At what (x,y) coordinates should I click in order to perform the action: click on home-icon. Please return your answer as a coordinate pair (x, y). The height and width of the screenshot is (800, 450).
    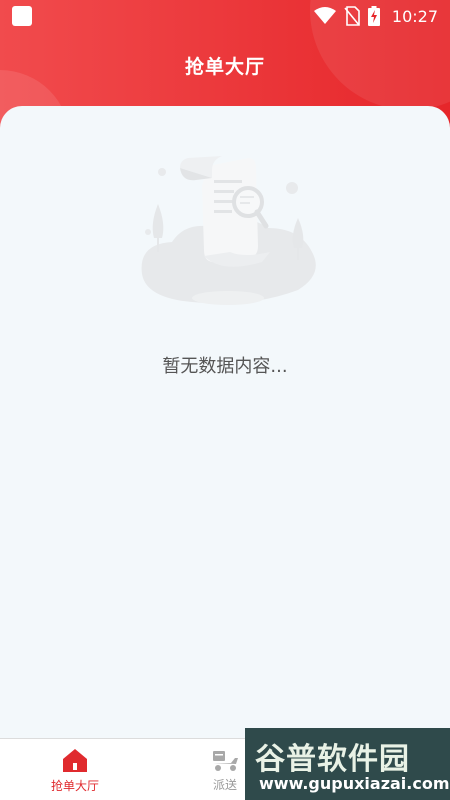
    Looking at the image, I should click on (75, 760).